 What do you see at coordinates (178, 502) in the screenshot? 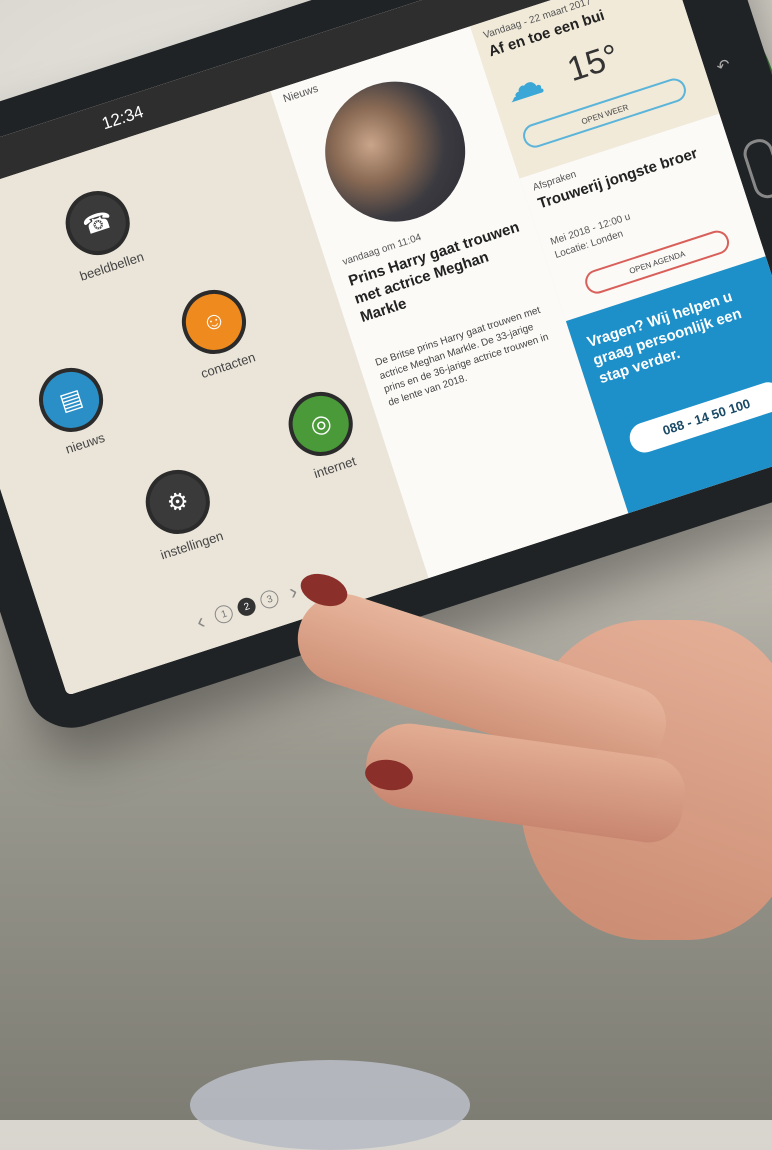
I see `gear-icon: ⚙` at bounding box center [178, 502].